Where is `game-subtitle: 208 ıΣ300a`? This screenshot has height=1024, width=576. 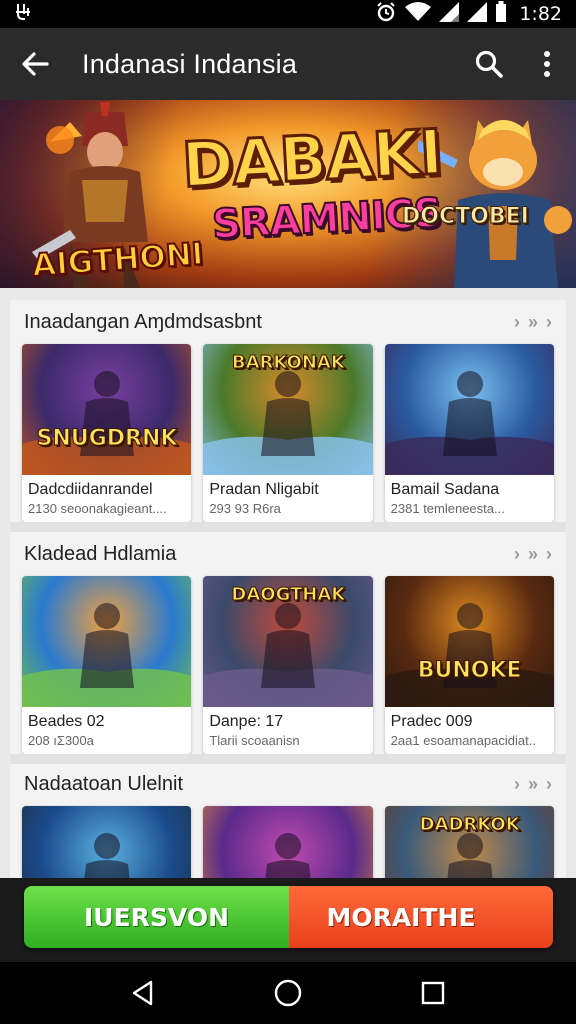
game-subtitle: 208 ıΣ300a is located at coordinates (61, 740).